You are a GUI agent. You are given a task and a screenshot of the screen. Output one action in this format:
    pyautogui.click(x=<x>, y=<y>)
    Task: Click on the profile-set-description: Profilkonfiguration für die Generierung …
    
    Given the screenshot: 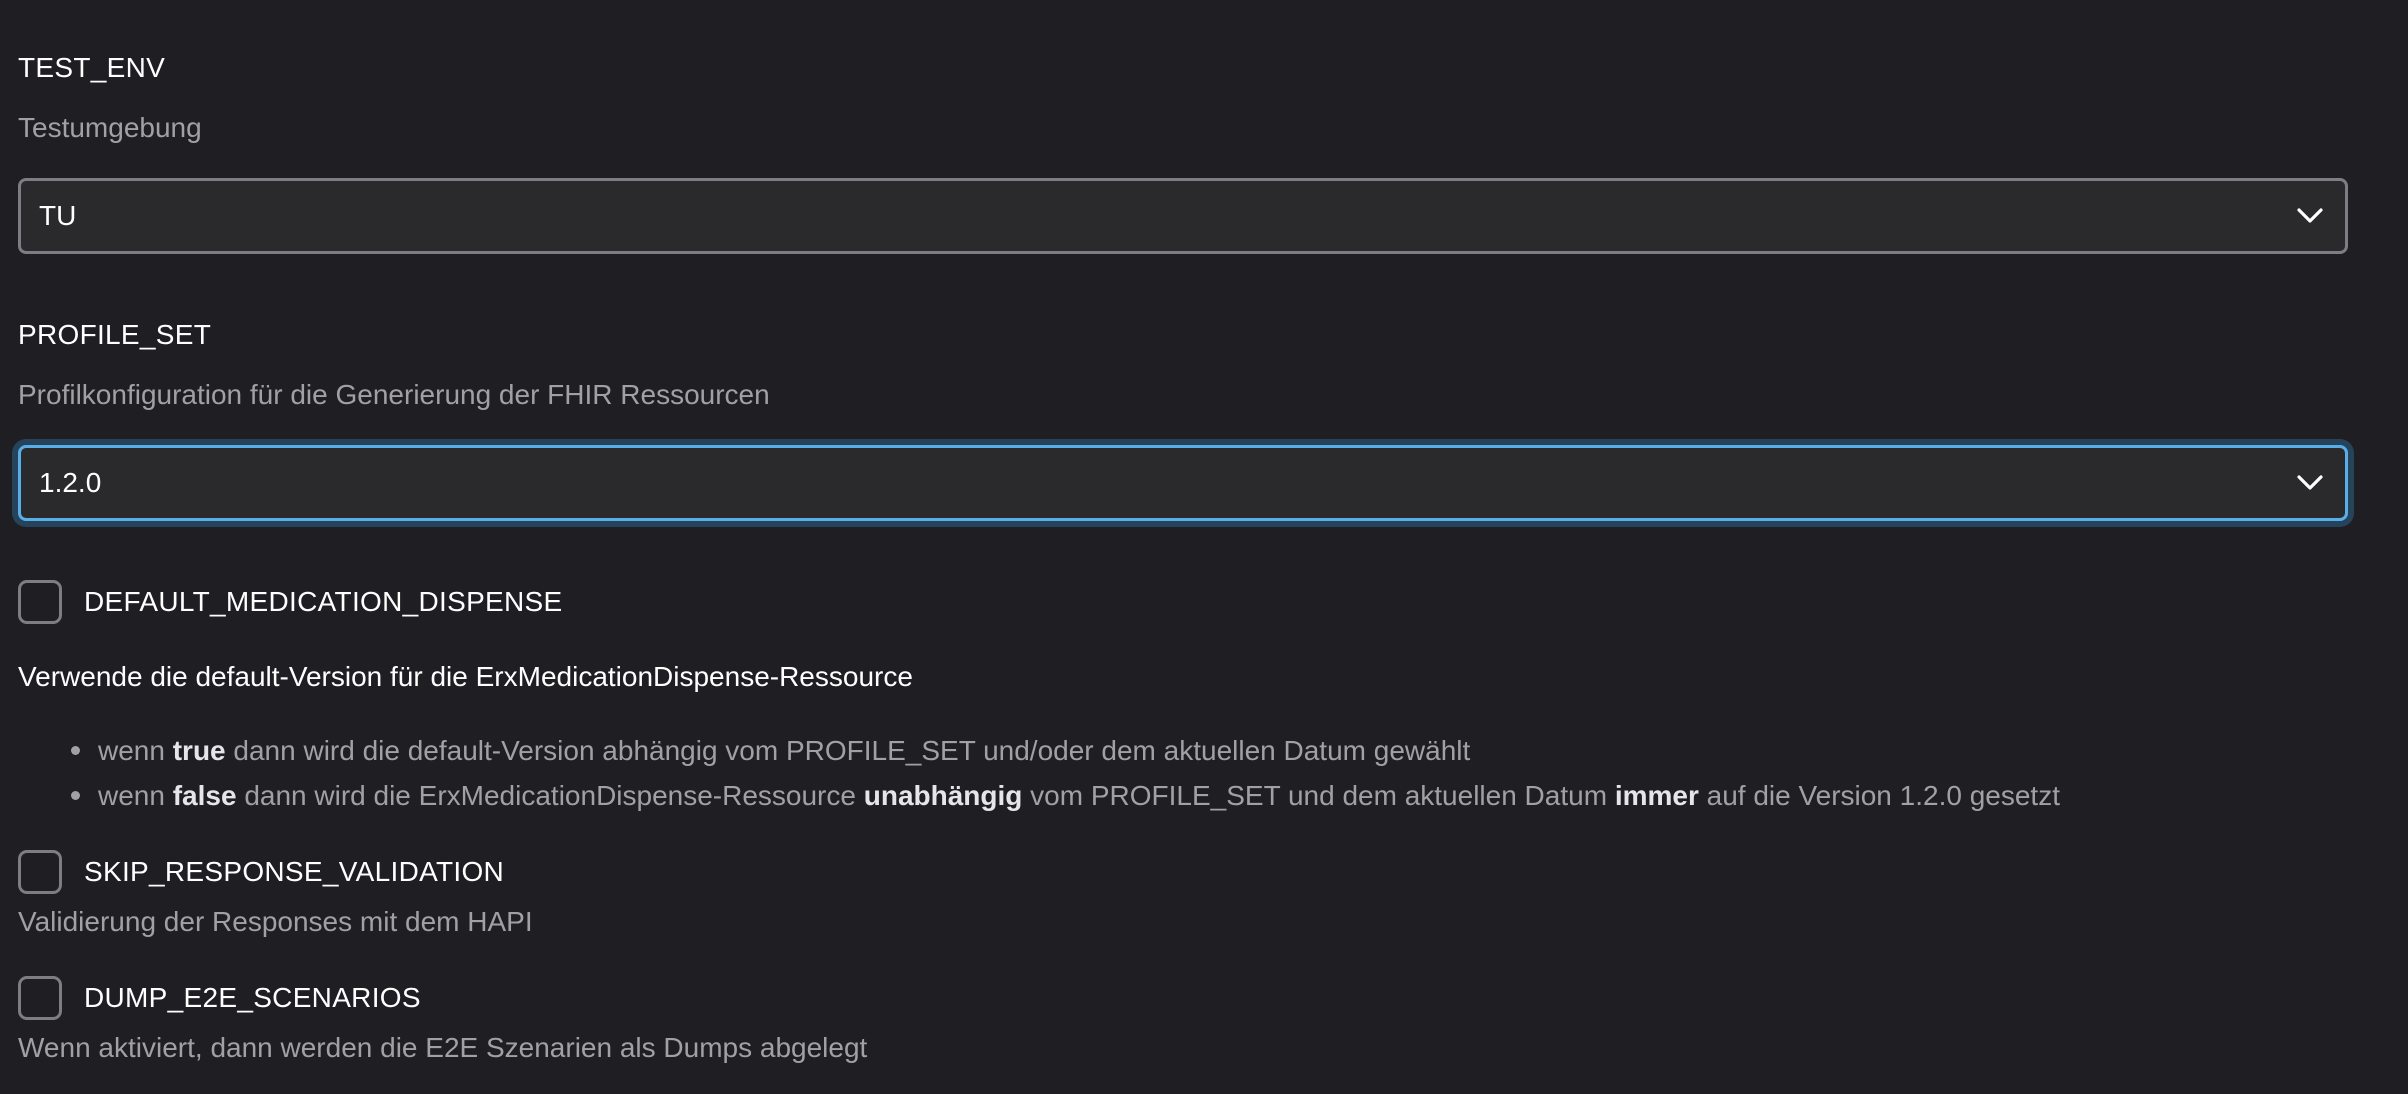 What is the action you would take?
    pyautogui.click(x=394, y=394)
    